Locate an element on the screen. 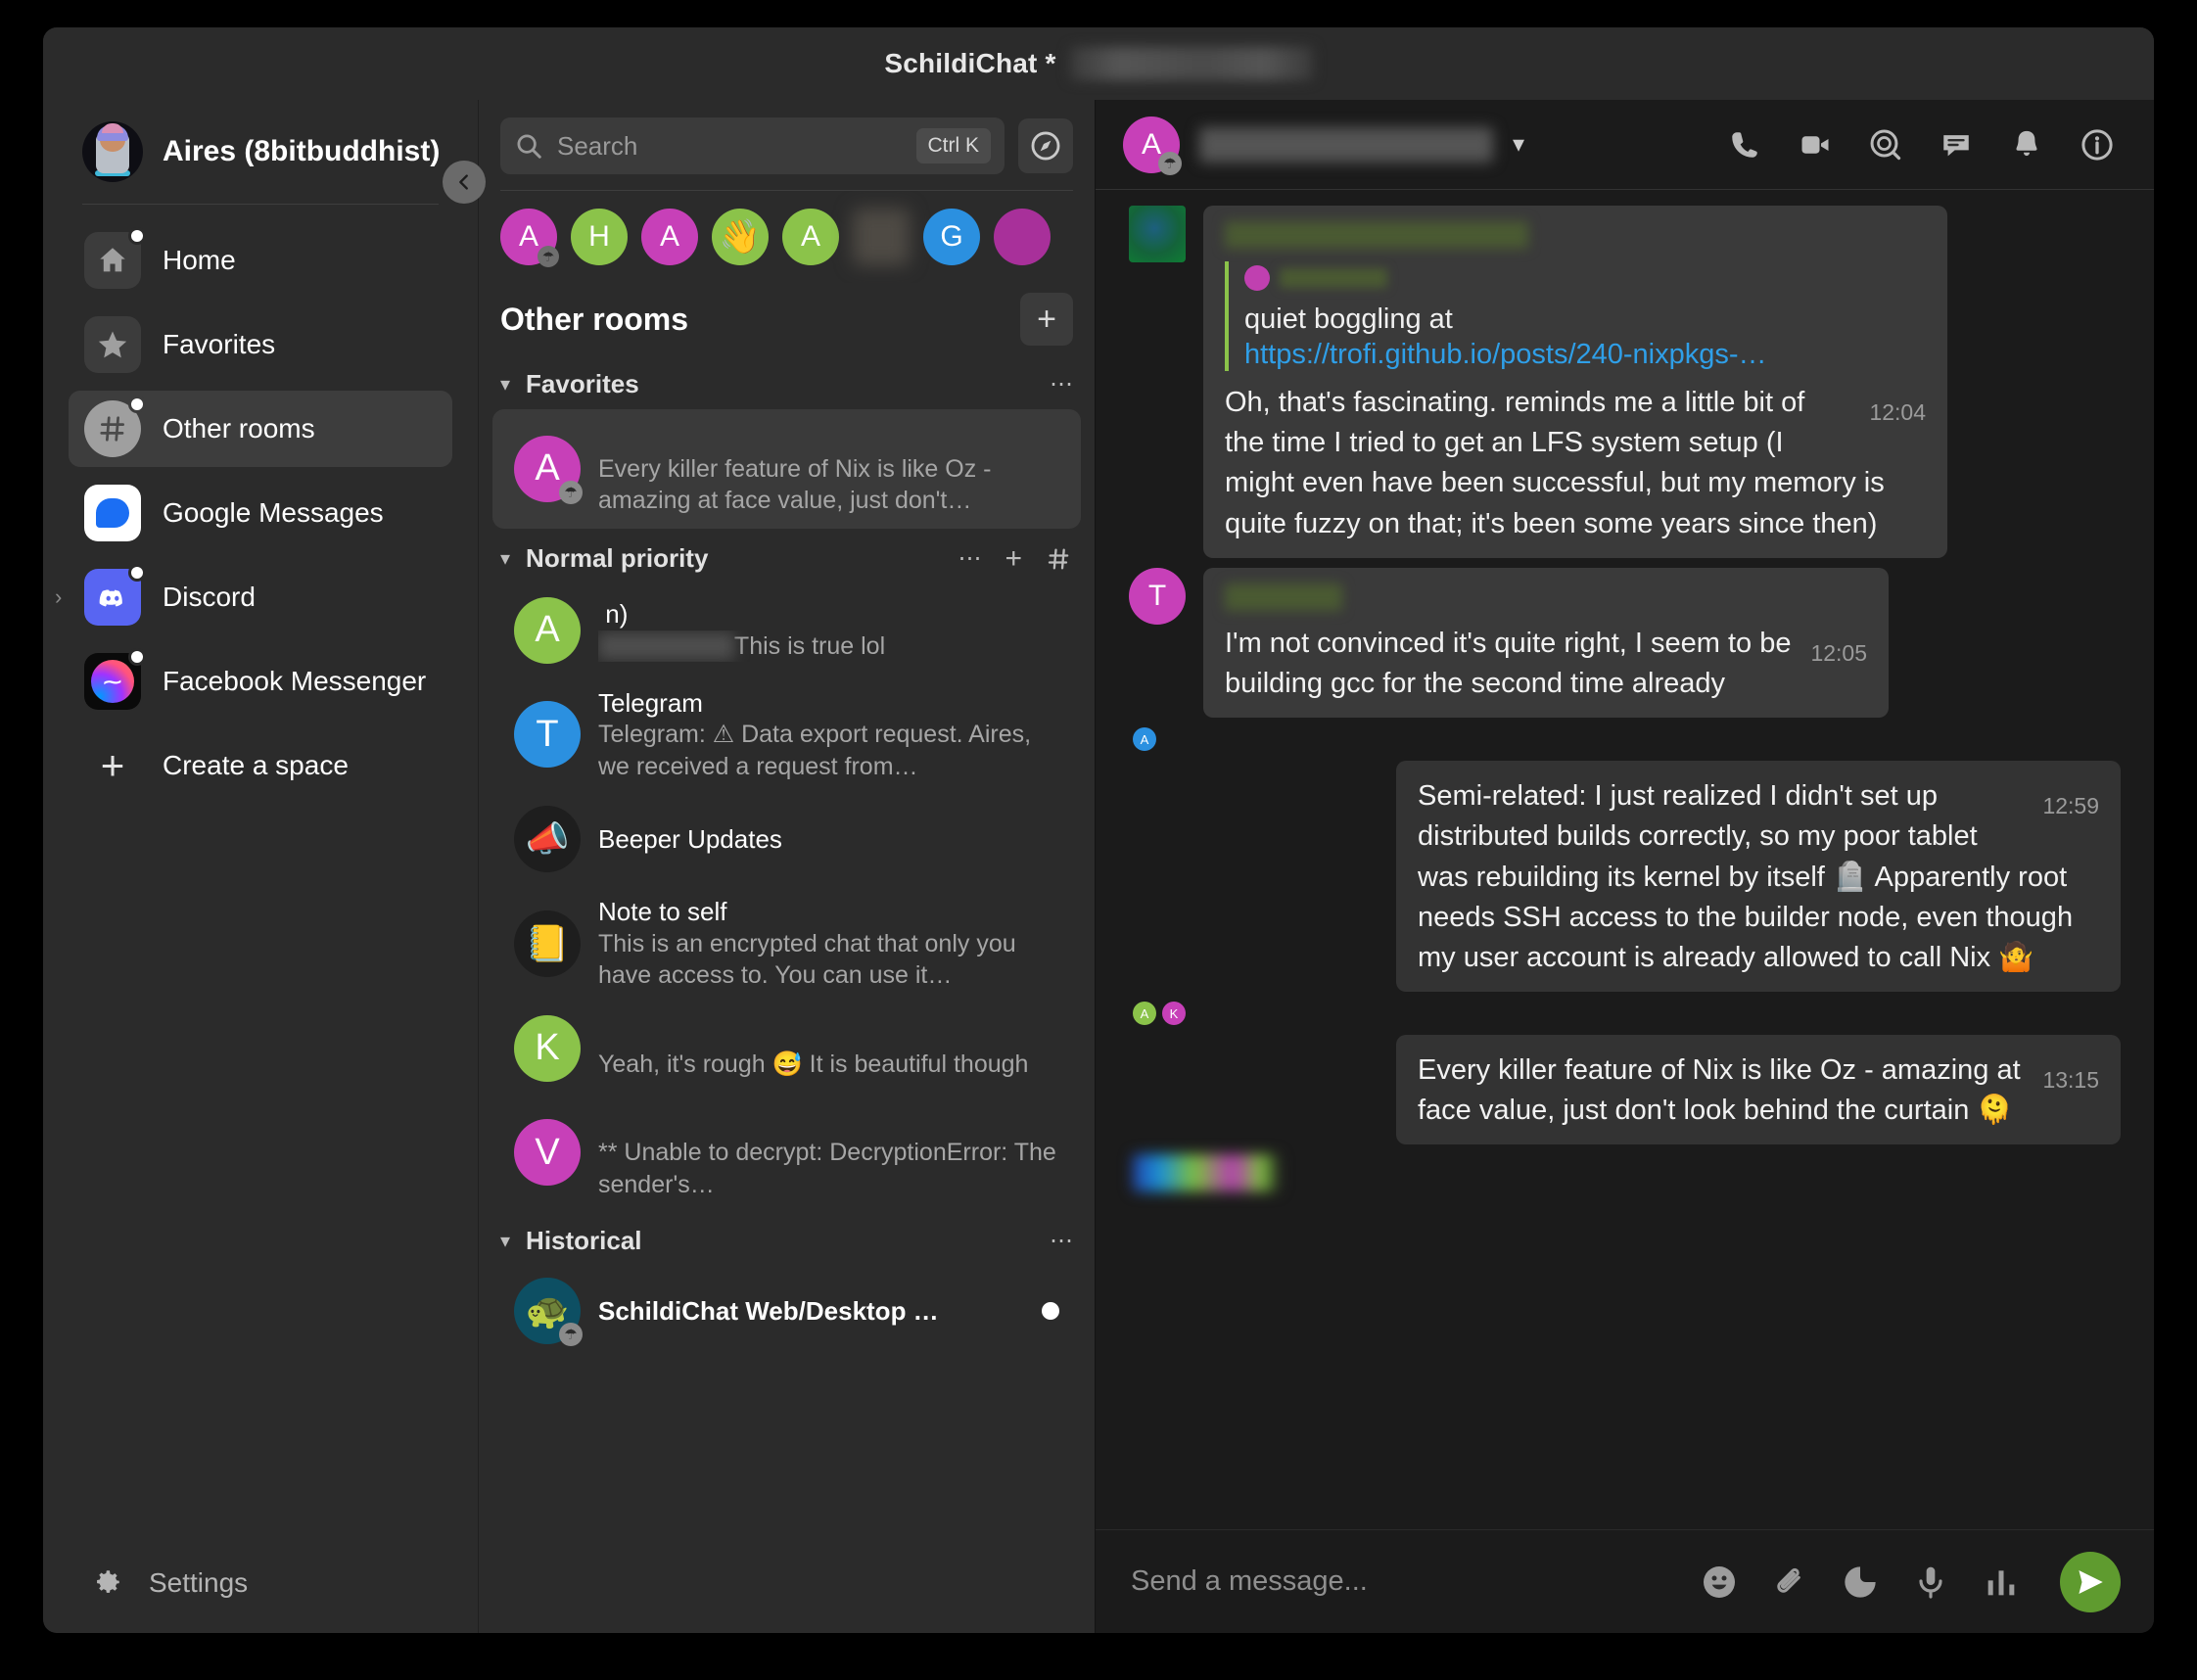 Image resolution: width=2197 pixels, height=1680 pixels. current-user: Aires (8bitbuddhist) is located at coordinates (260, 152).